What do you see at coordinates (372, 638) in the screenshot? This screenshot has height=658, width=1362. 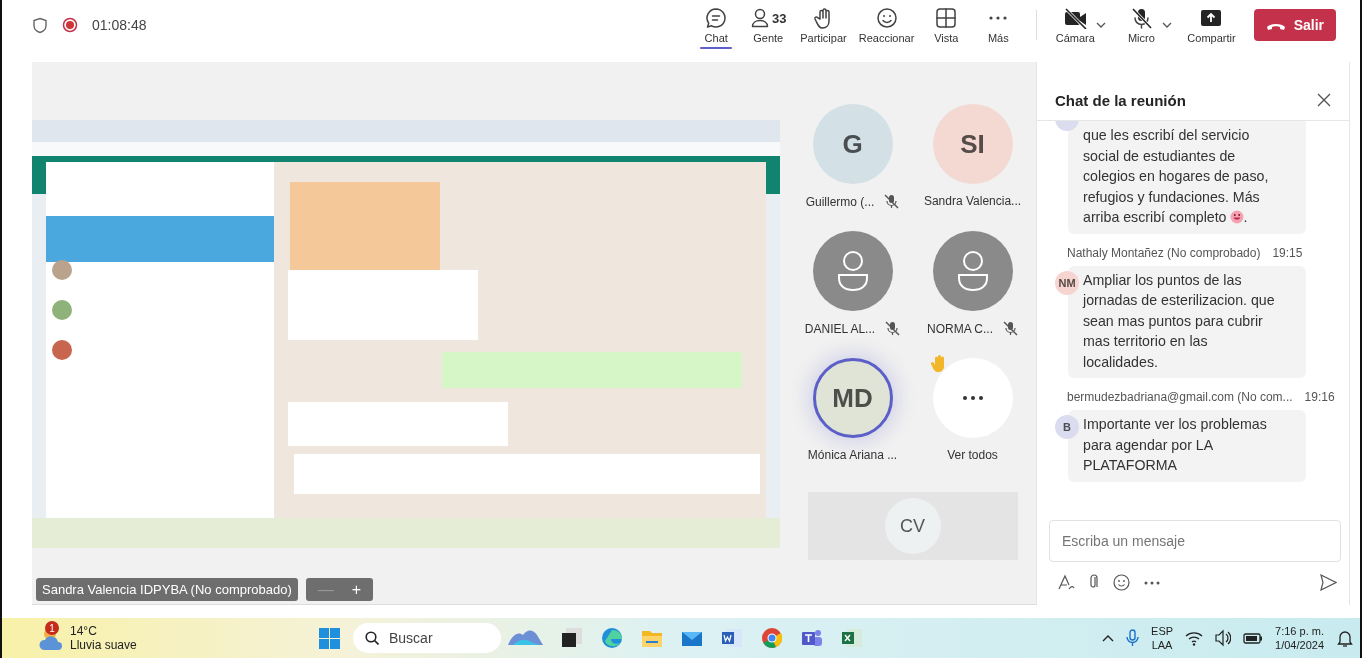 I see `search-icon` at bounding box center [372, 638].